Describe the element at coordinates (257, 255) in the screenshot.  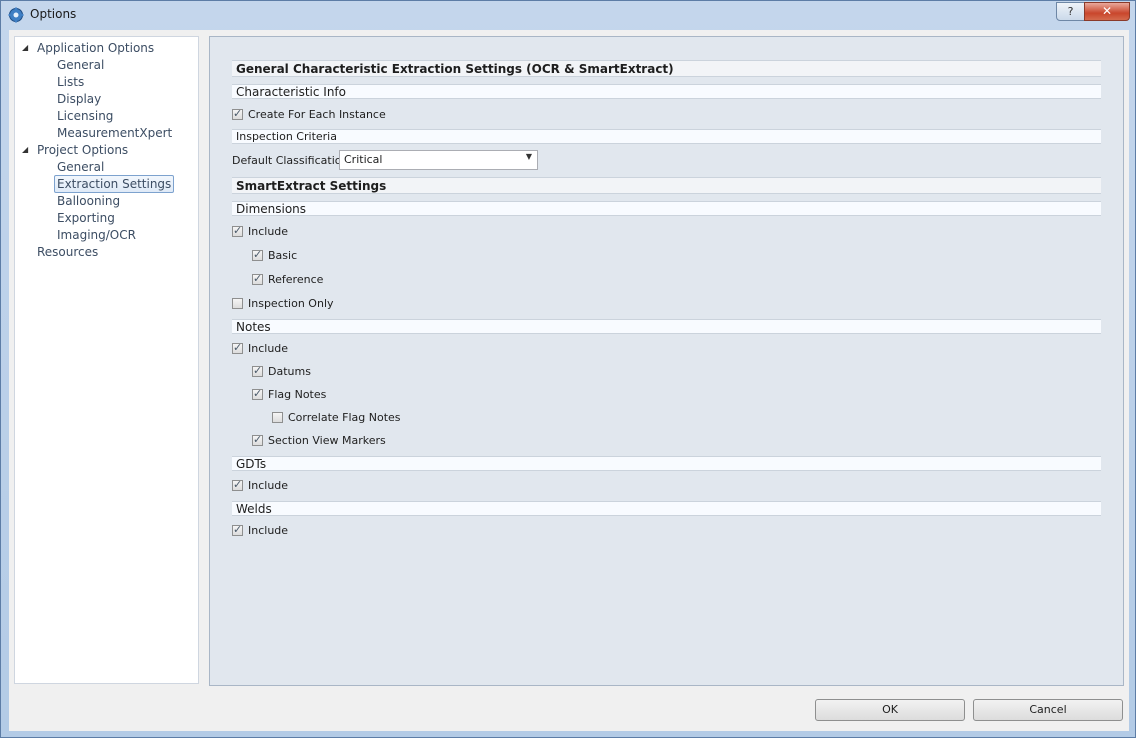
I see `dimensions-basic-checkbox` at that location.